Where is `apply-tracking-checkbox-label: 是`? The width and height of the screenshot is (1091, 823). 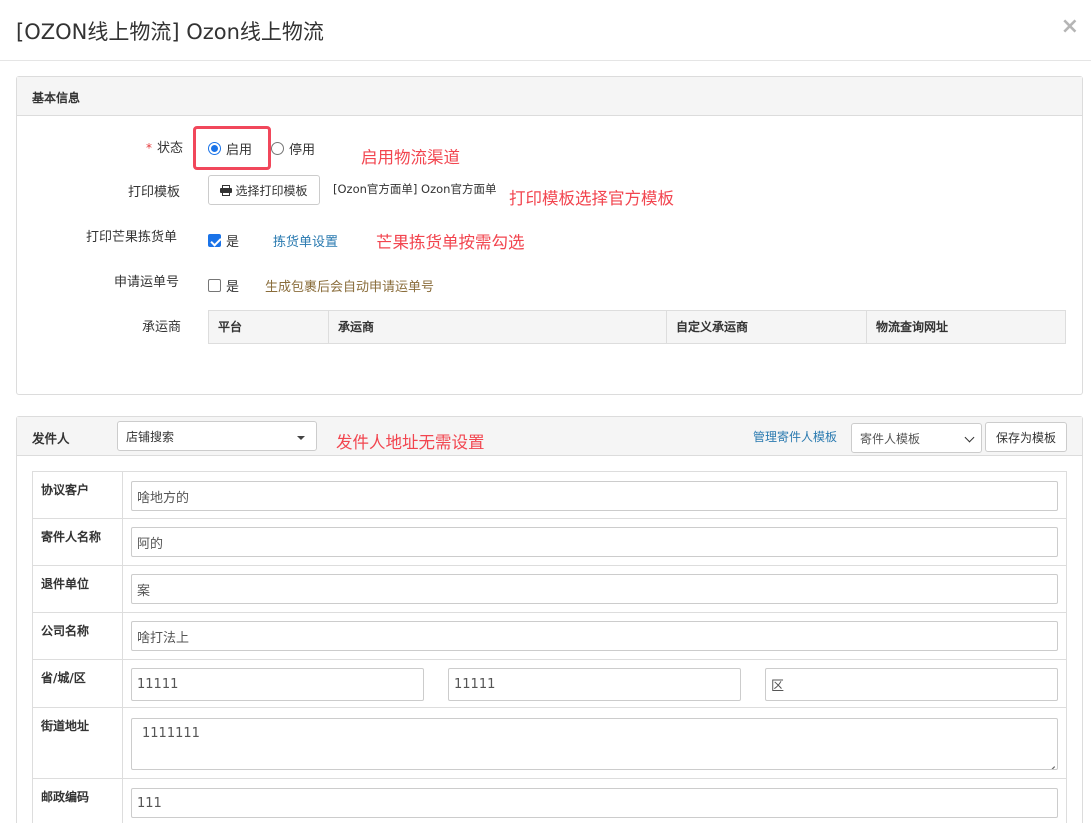 apply-tracking-checkbox-label: 是 is located at coordinates (233, 287).